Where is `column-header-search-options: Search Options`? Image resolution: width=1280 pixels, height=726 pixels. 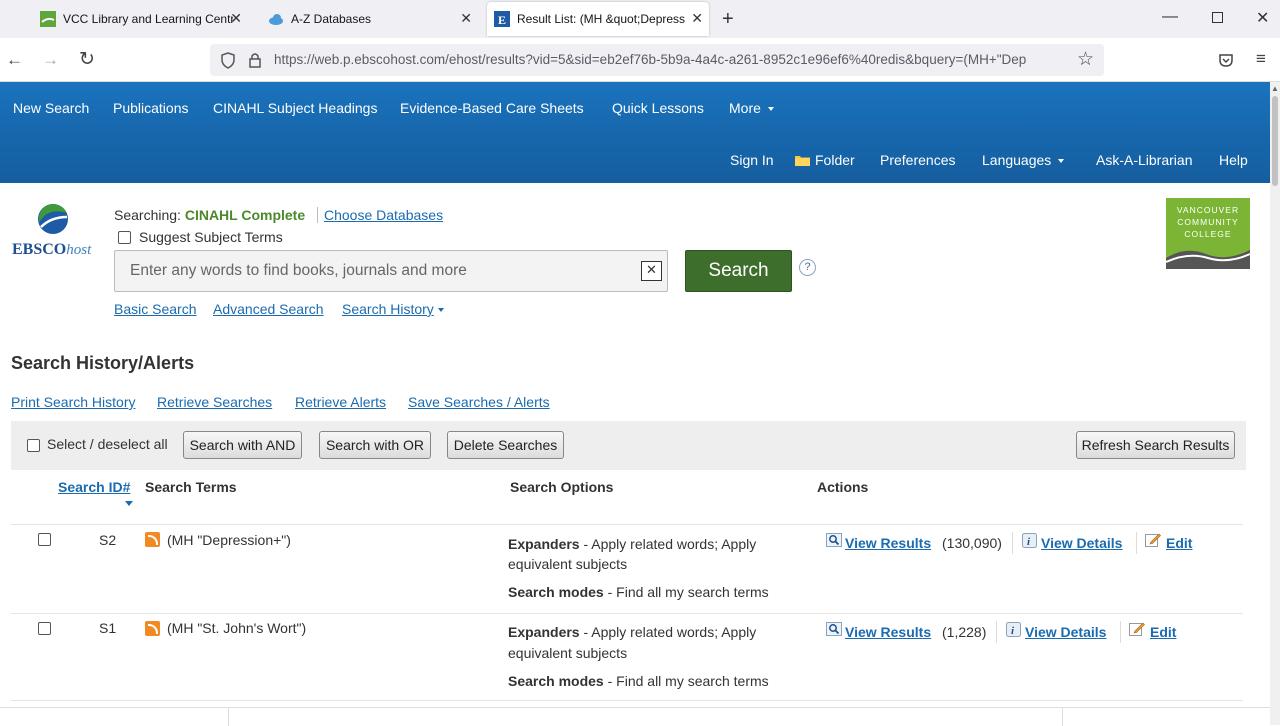 column-header-search-options: Search Options is located at coordinates (562, 487).